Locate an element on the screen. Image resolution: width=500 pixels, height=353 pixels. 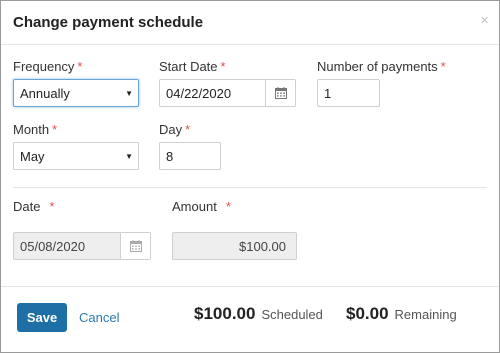
day-label-text: Day is located at coordinates (171, 129).